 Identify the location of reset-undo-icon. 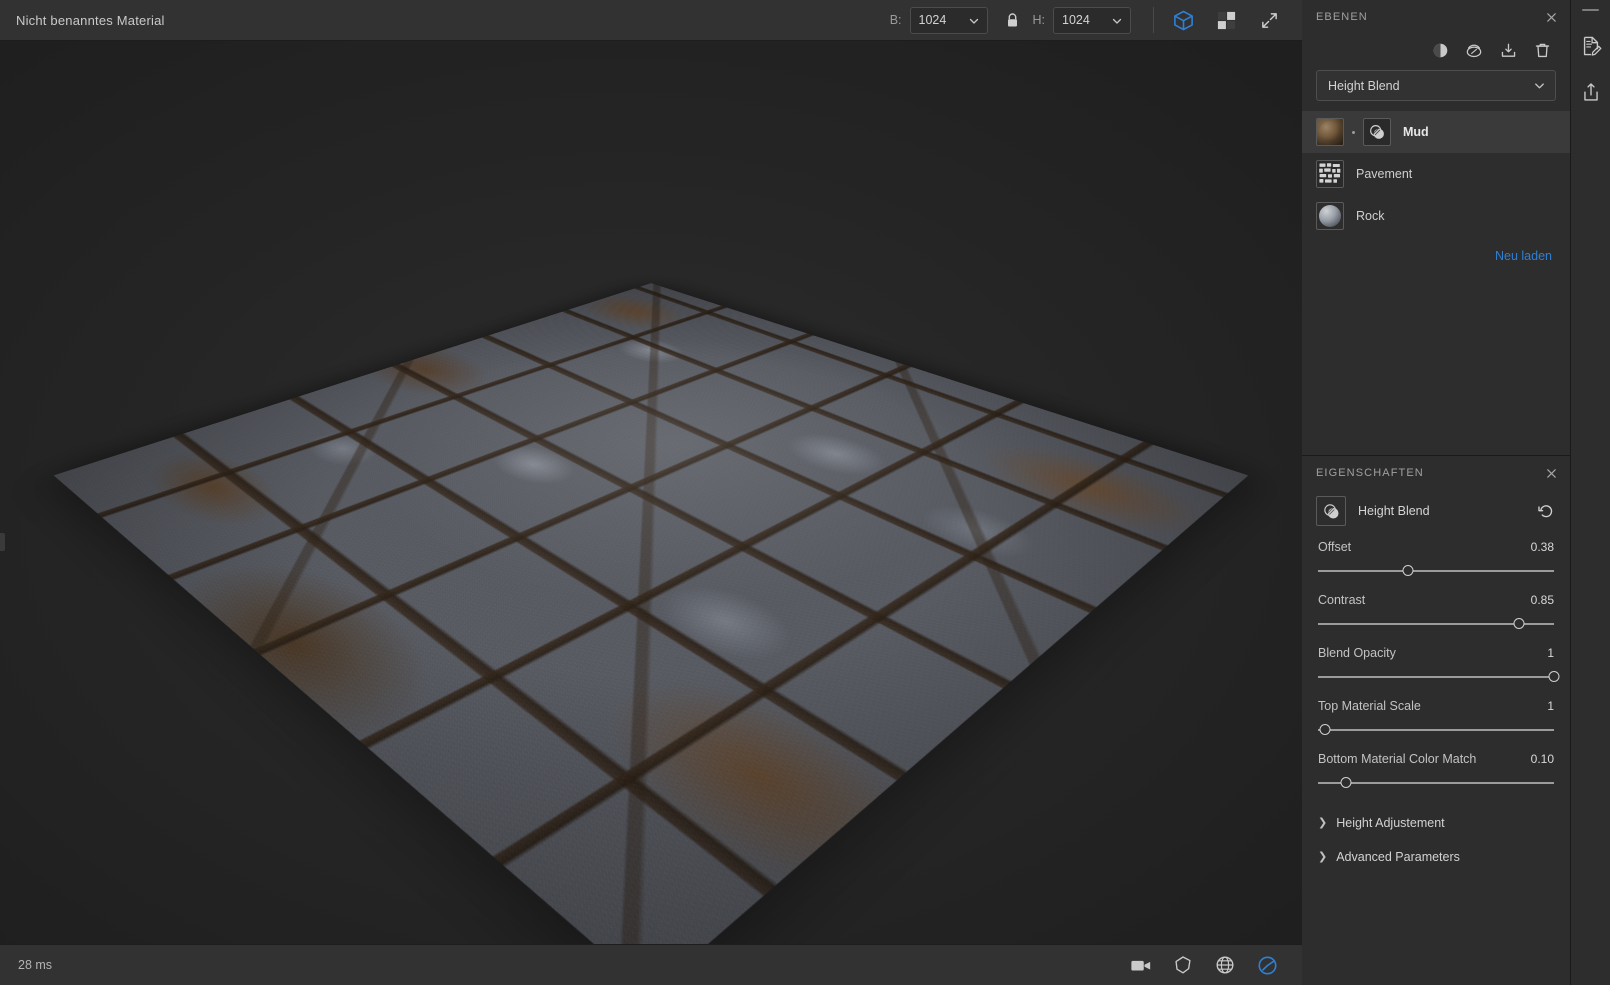
(1546, 511).